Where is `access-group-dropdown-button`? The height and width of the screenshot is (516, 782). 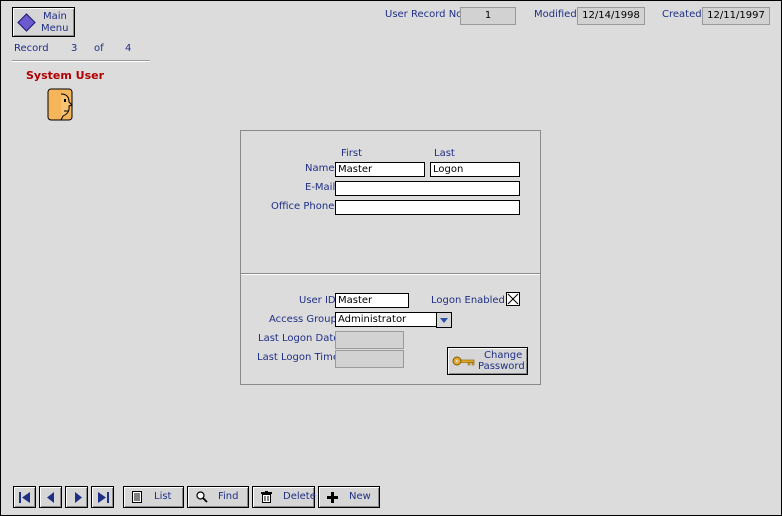
access-group-dropdown-button is located at coordinates (444, 320).